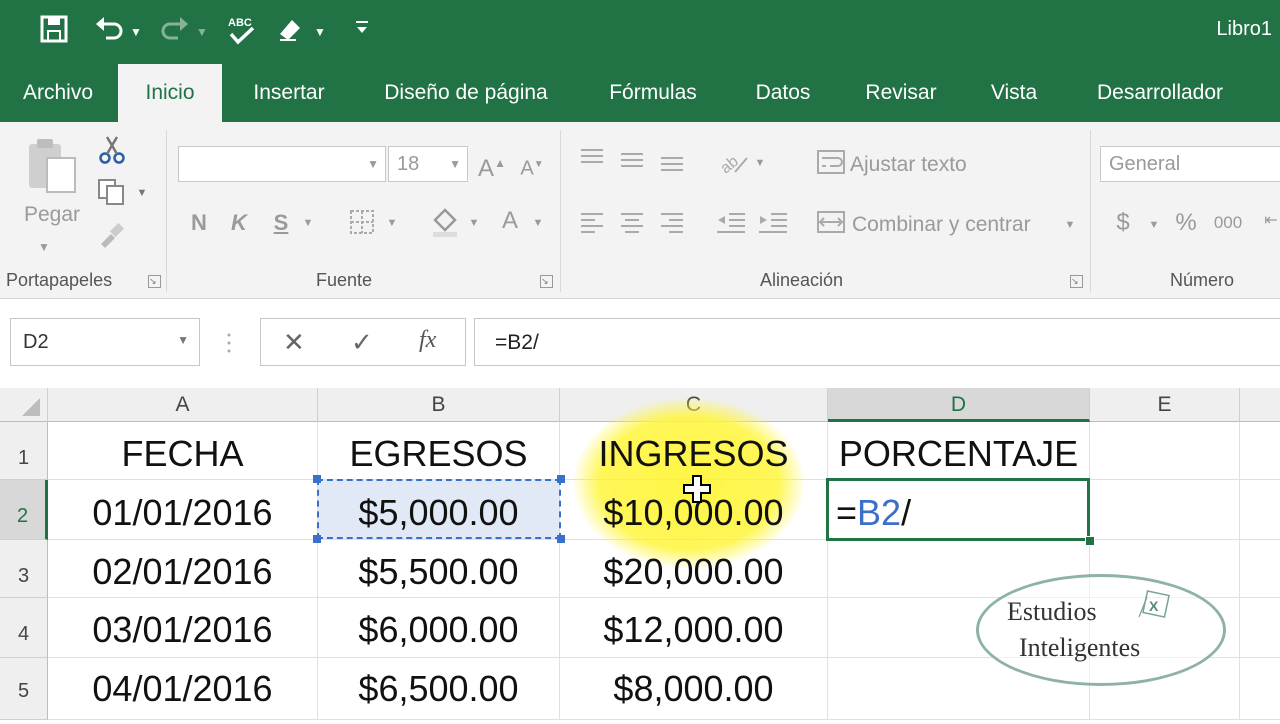  I want to click on resize-grip-icon, so click(229, 343).